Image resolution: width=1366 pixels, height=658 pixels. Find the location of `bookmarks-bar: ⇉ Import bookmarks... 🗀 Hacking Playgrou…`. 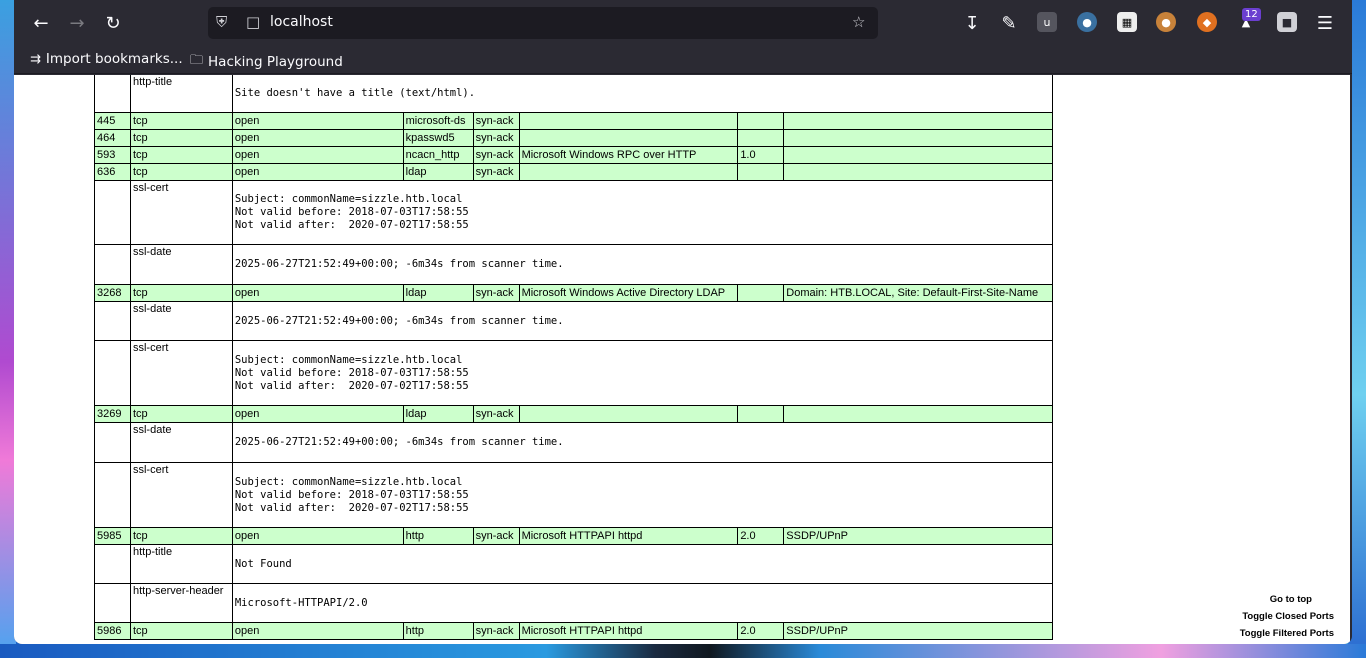

bookmarks-bar: ⇉ Import bookmarks... 🗀 Hacking Playgrou… is located at coordinates (683, 60).